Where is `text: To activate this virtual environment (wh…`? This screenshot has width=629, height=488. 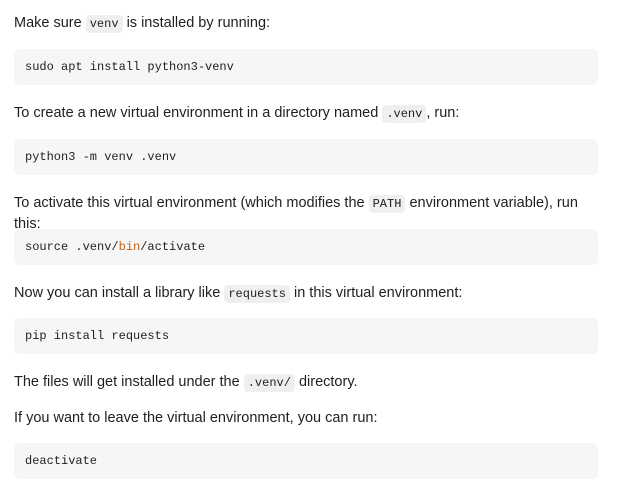
text: To activate this virtual environment (wh… is located at coordinates (191, 203).